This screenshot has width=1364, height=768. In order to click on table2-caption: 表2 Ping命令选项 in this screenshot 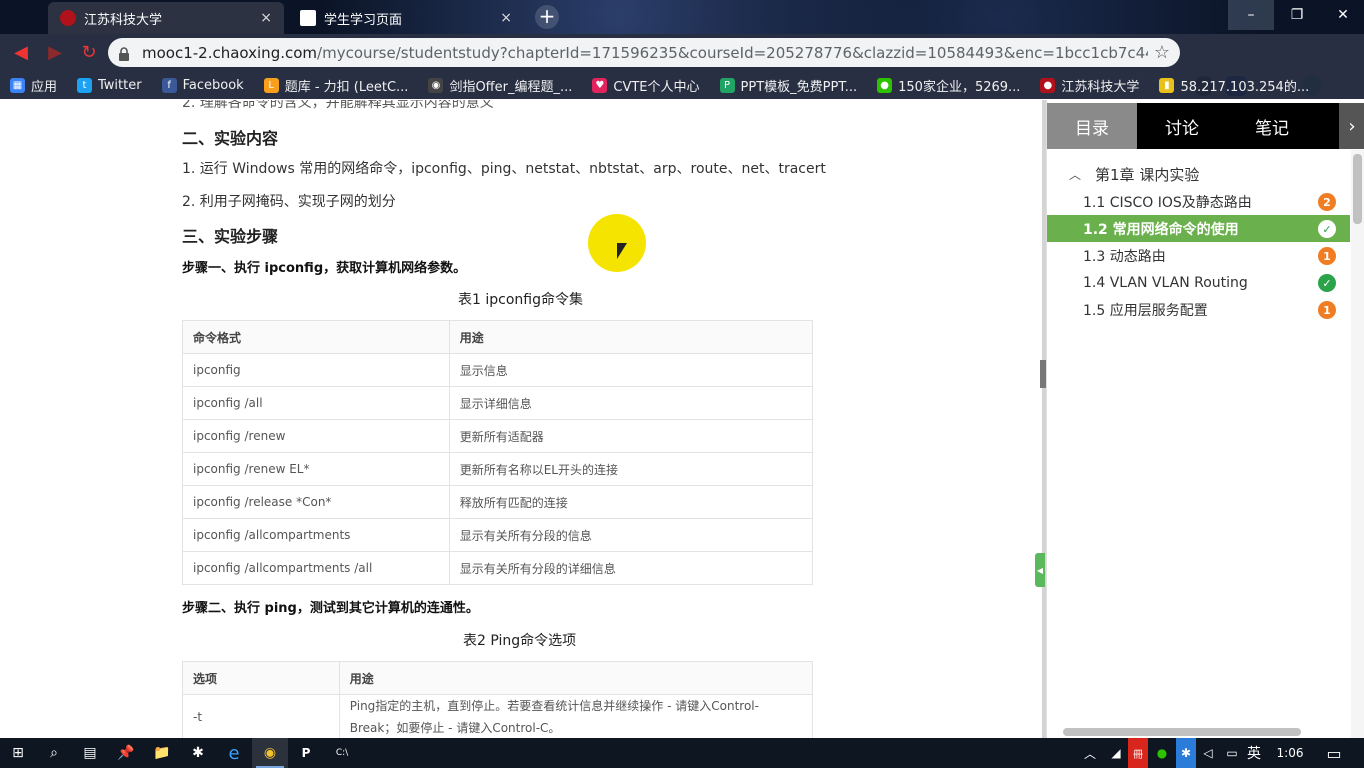, I will do `click(520, 641)`.